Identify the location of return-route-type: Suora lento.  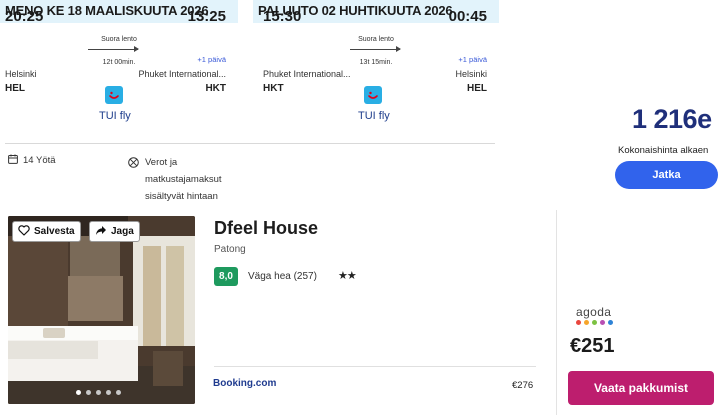
(376, 39).